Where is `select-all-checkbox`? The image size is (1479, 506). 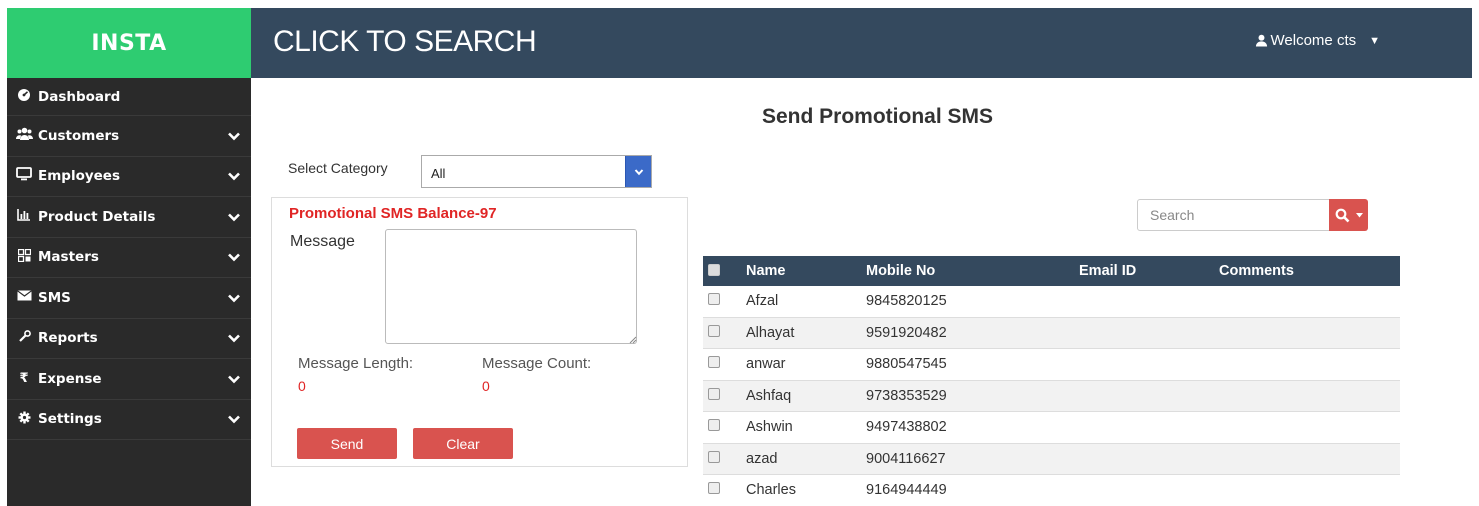
select-all-checkbox is located at coordinates (714, 270).